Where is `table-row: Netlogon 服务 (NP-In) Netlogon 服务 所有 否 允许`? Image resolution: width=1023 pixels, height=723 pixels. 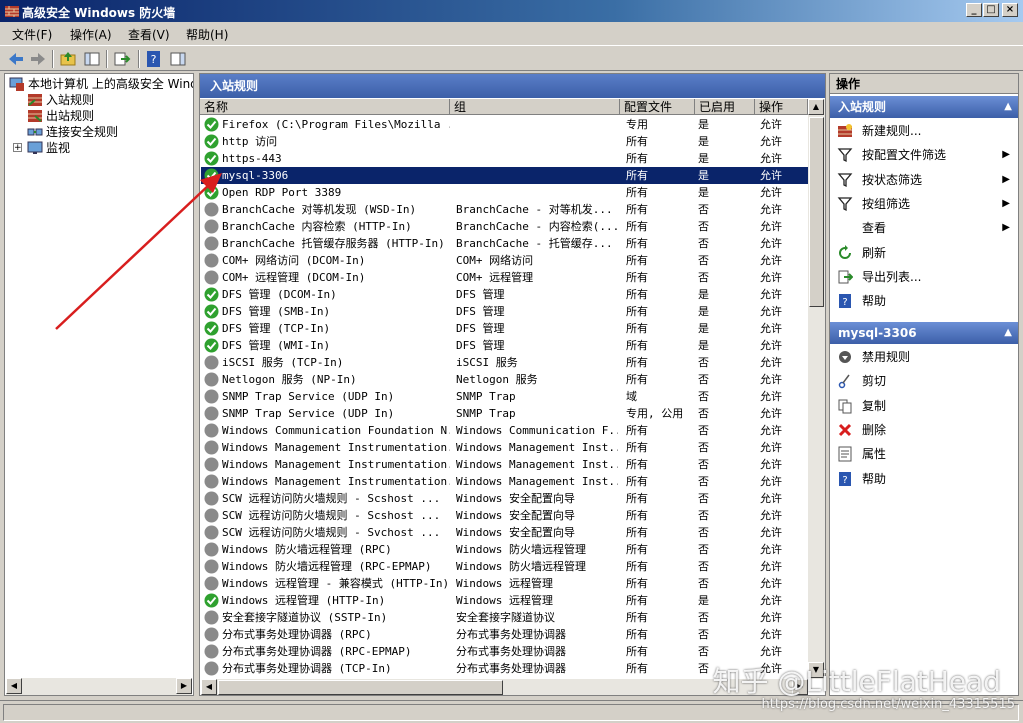 table-row: Netlogon 服务 (NP-In) Netlogon 服务 所有 否 允许 is located at coordinates (504, 379).